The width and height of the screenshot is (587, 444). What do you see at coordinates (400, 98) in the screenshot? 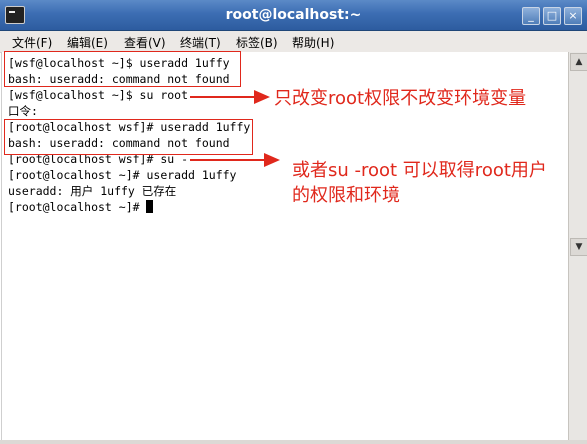
I see `annotation-note-1: 只改变root权限不改变环境变量` at bounding box center [400, 98].